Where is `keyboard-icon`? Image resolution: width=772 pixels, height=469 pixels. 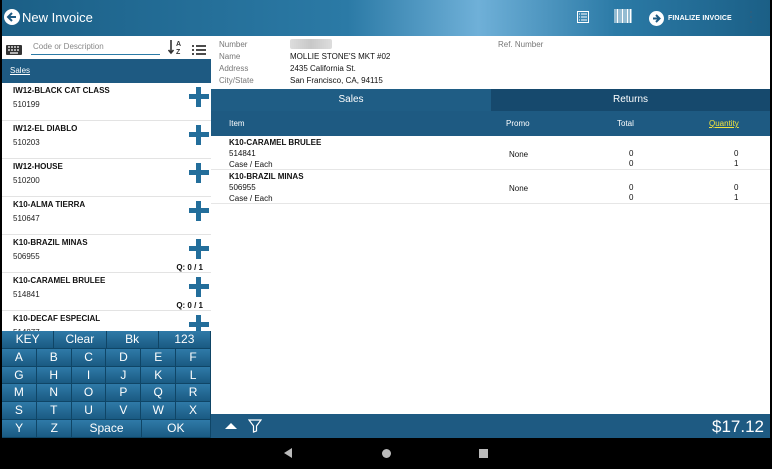
keyboard-icon is located at coordinates (14, 51).